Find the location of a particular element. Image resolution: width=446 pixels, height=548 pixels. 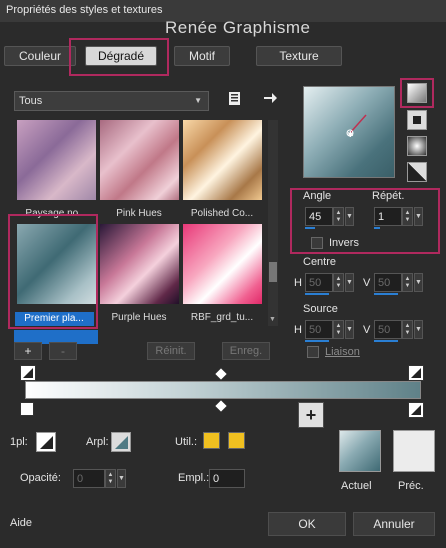

angle-input: 45 is located at coordinates (319, 216).